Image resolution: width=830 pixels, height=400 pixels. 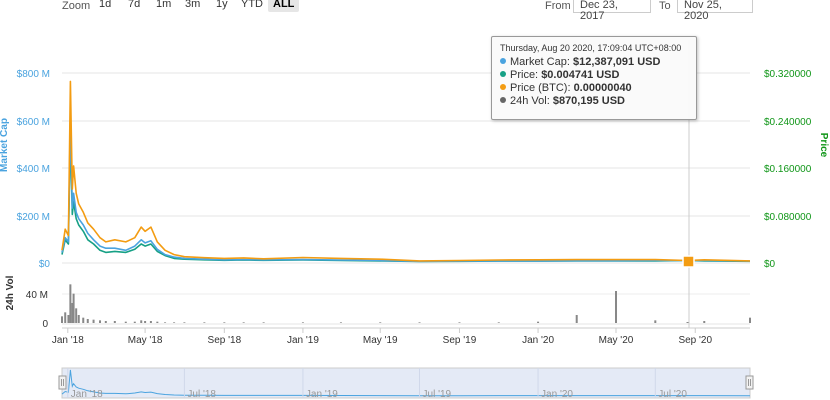 I want to click on x-tick-label: Jan '18, so click(x=68, y=340).